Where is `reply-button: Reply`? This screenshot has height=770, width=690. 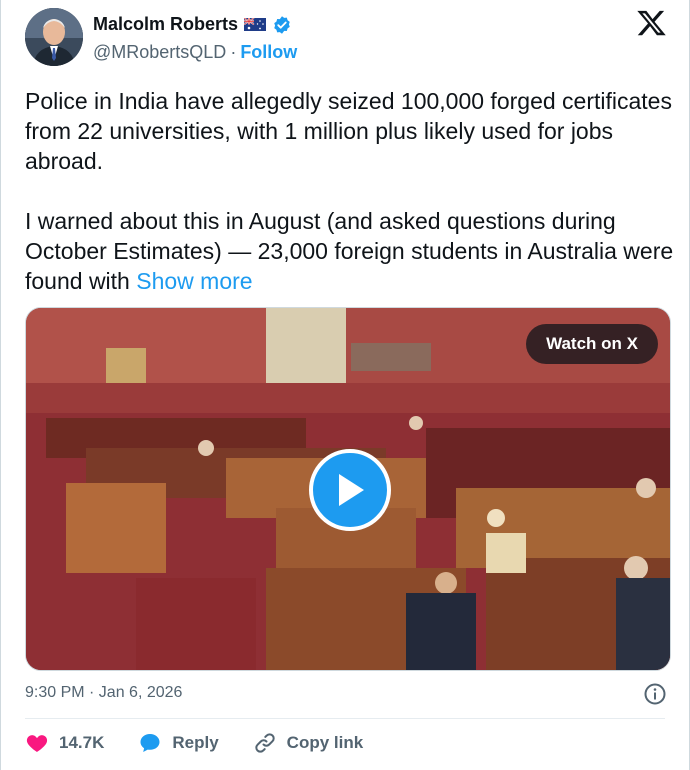 reply-button: Reply is located at coordinates (178, 743).